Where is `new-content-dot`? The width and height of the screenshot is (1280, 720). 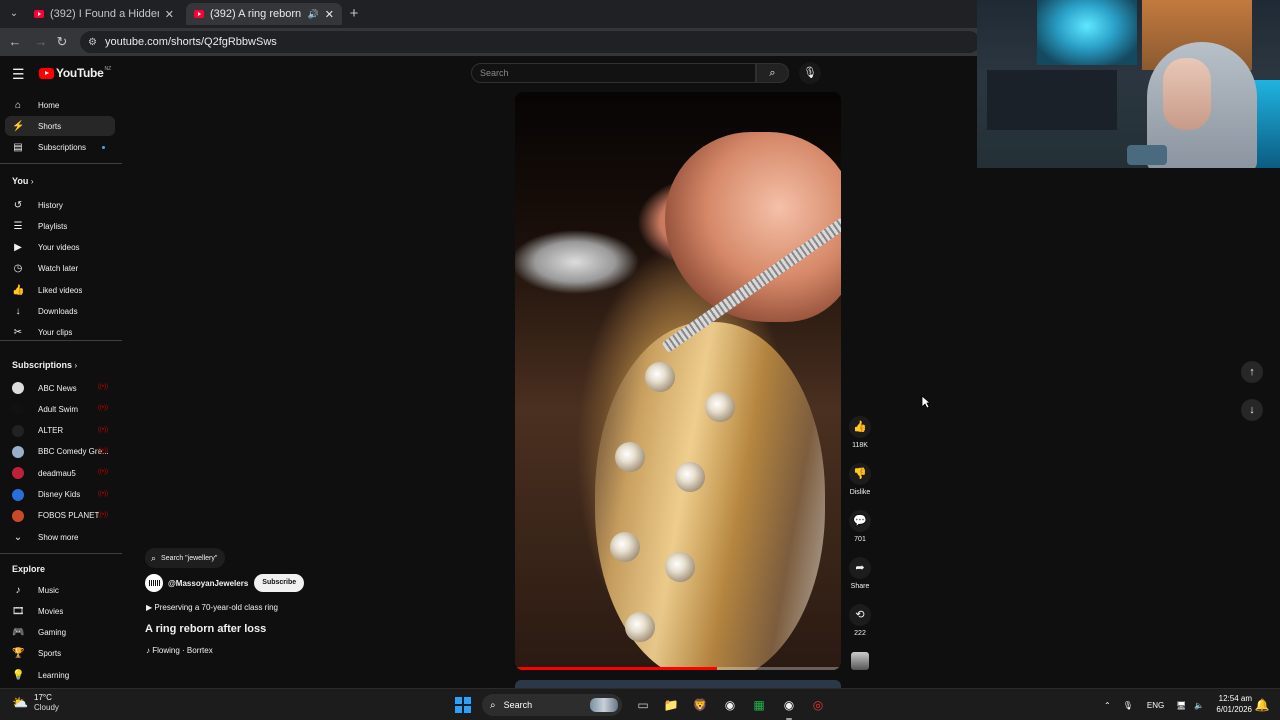 new-content-dot is located at coordinates (103, 147).